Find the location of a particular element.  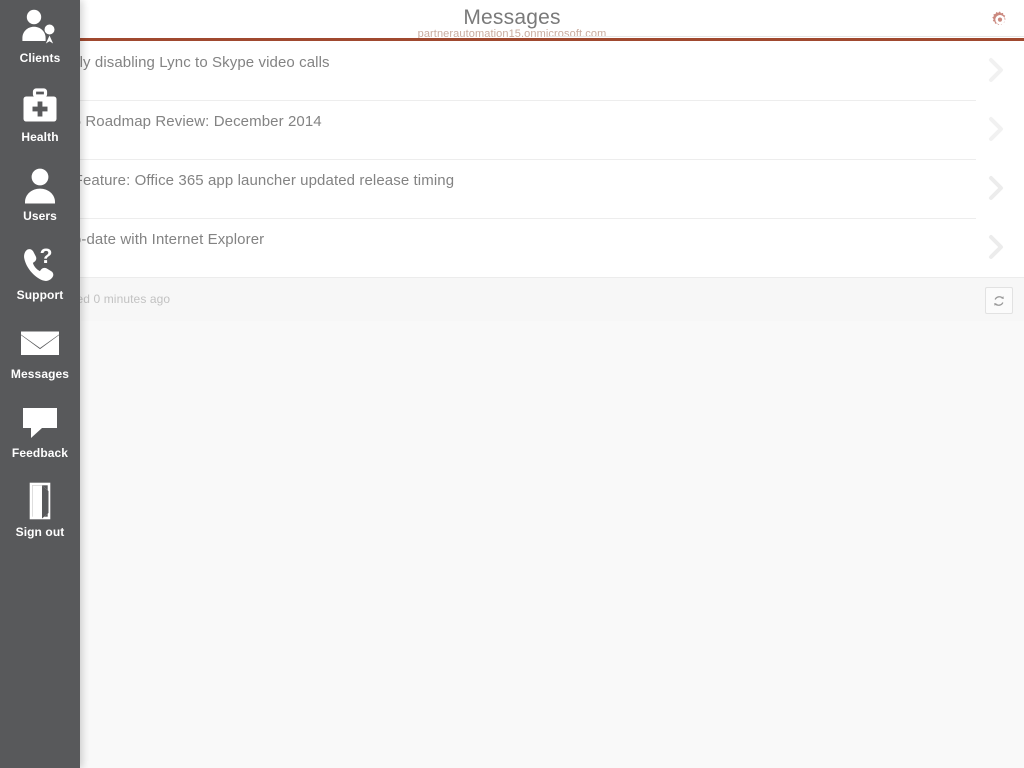

page-title: Messages is located at coordinates (512, 17).